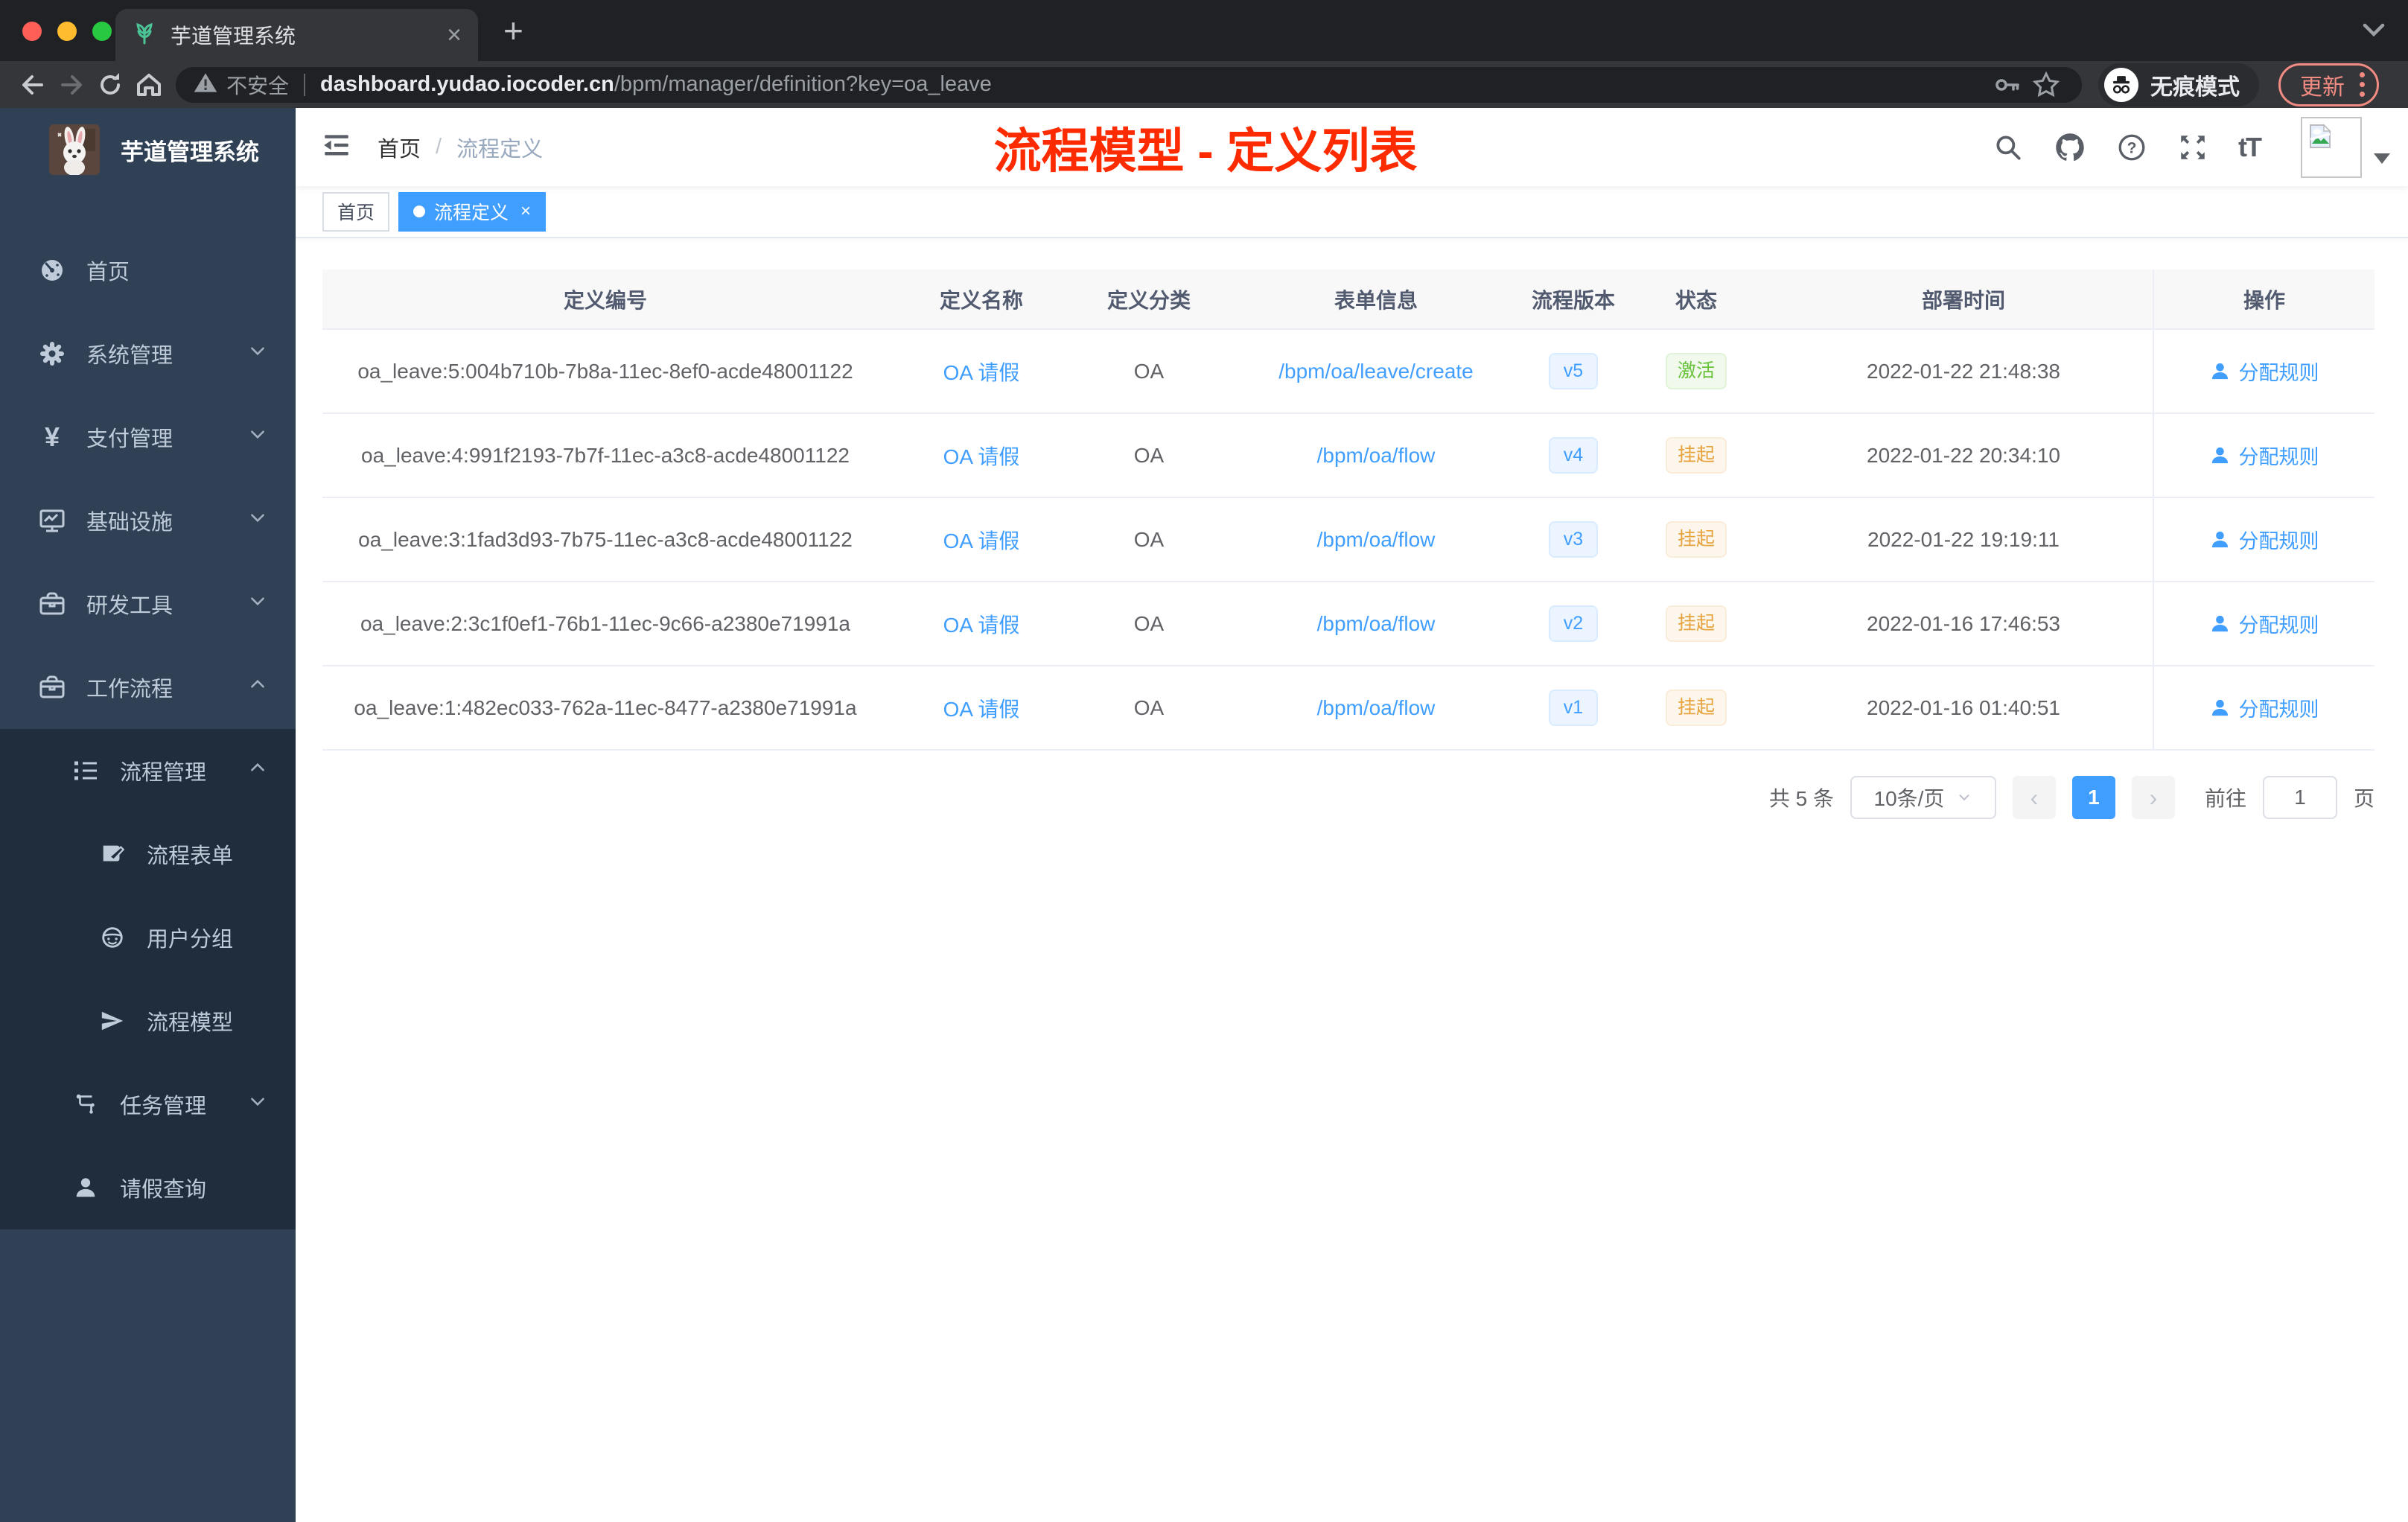 Image resolution: width=2408 pixels, height=1522 pixels. What do you see at coordinates (148, 604) in the screenshot?
I see `sidebar-item-dev-tools: 研发工具` at bounding box center [148, 604].